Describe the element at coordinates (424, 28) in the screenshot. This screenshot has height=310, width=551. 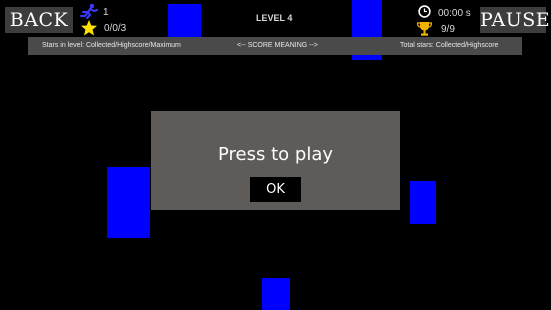
I see `trophy-icon` at that location.